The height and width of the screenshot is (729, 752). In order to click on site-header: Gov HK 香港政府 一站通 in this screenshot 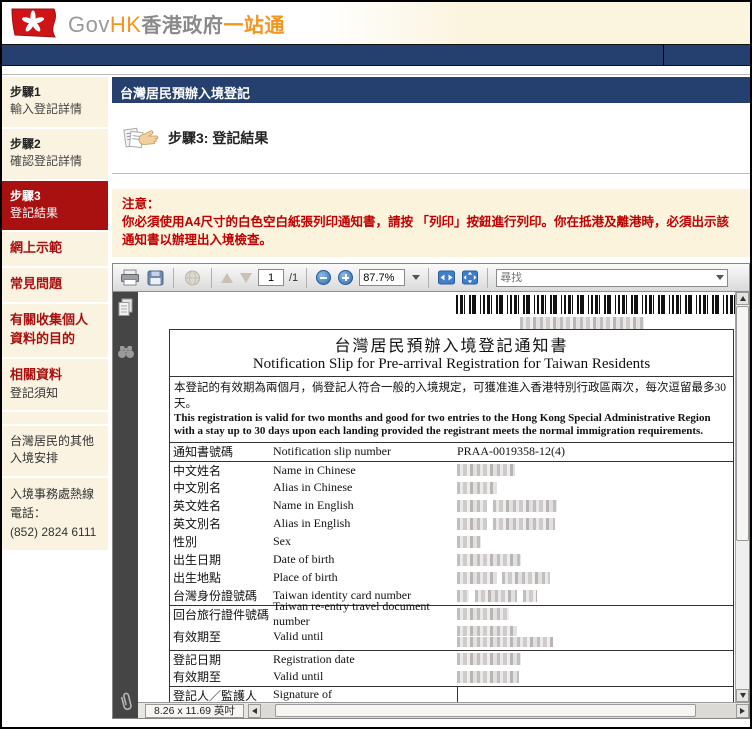, I will do `click(376, 23)`.